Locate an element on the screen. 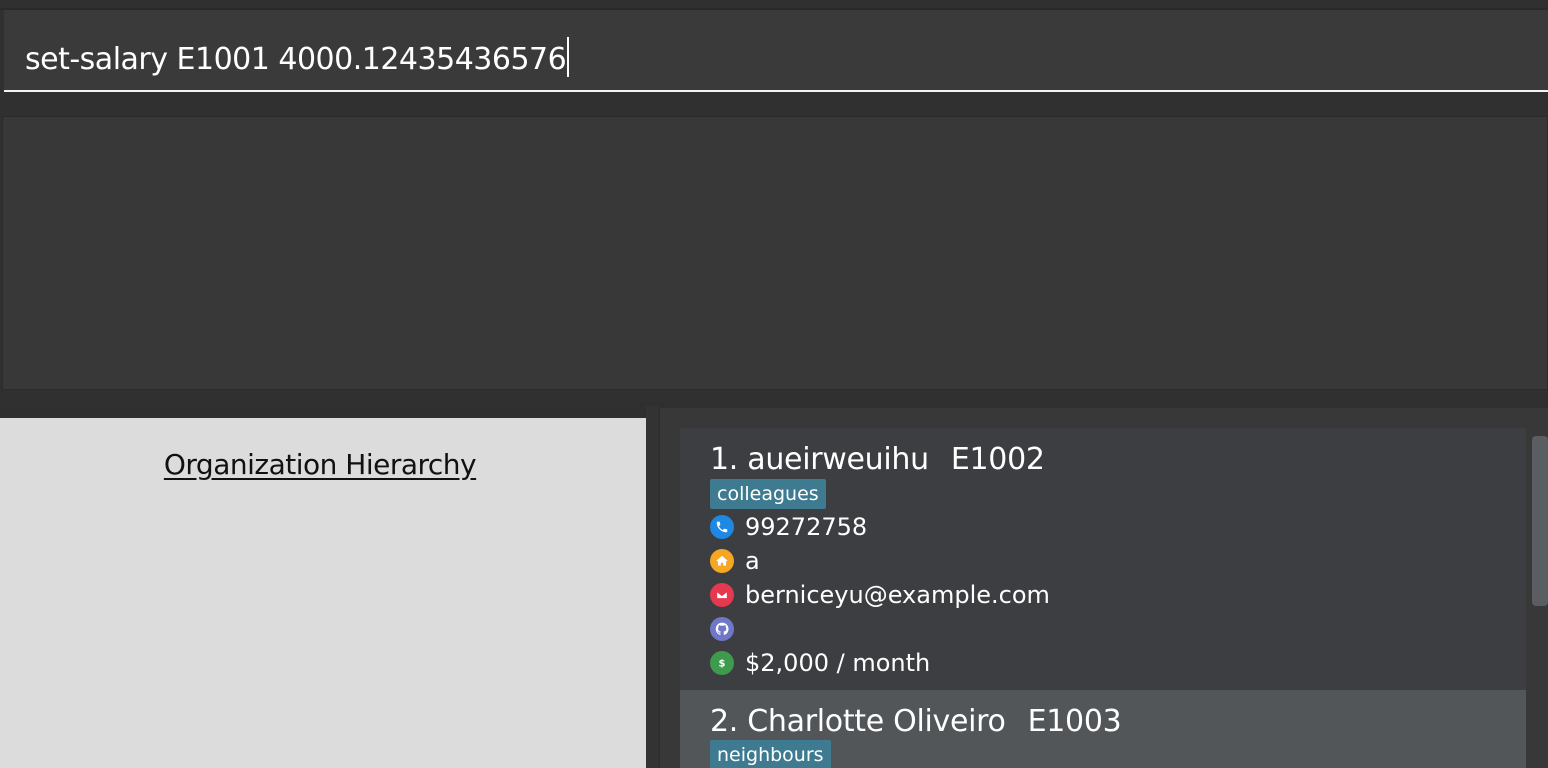 This screenshot has width=1548, height=768. home-icon is located at coordinates (722, 561).